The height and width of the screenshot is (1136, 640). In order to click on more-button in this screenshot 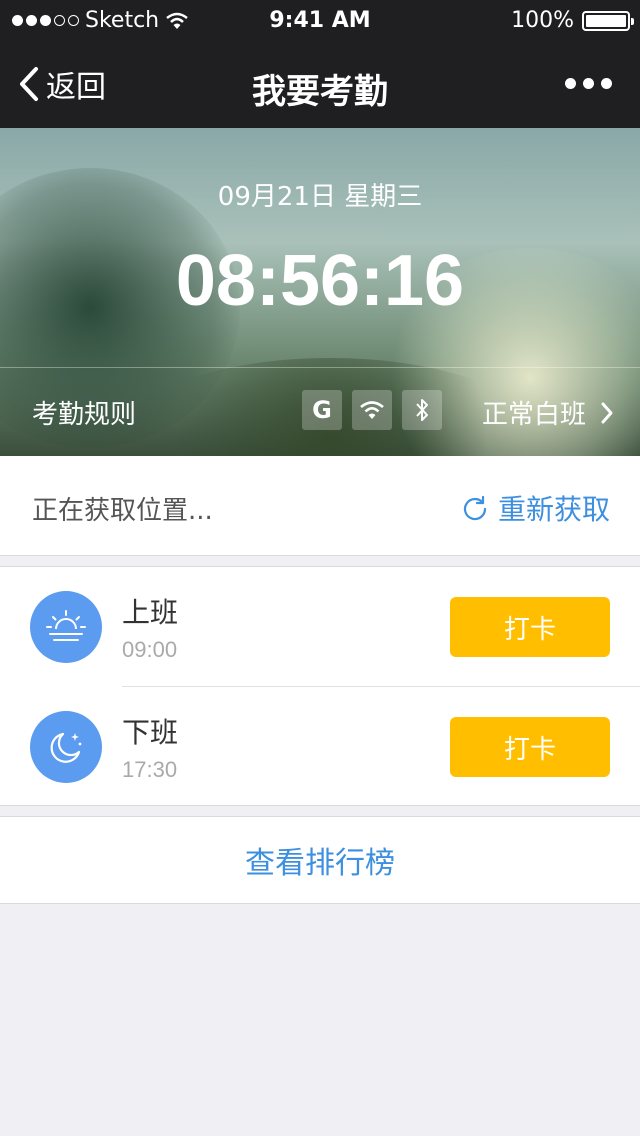, I will do `click(588, 83)`.